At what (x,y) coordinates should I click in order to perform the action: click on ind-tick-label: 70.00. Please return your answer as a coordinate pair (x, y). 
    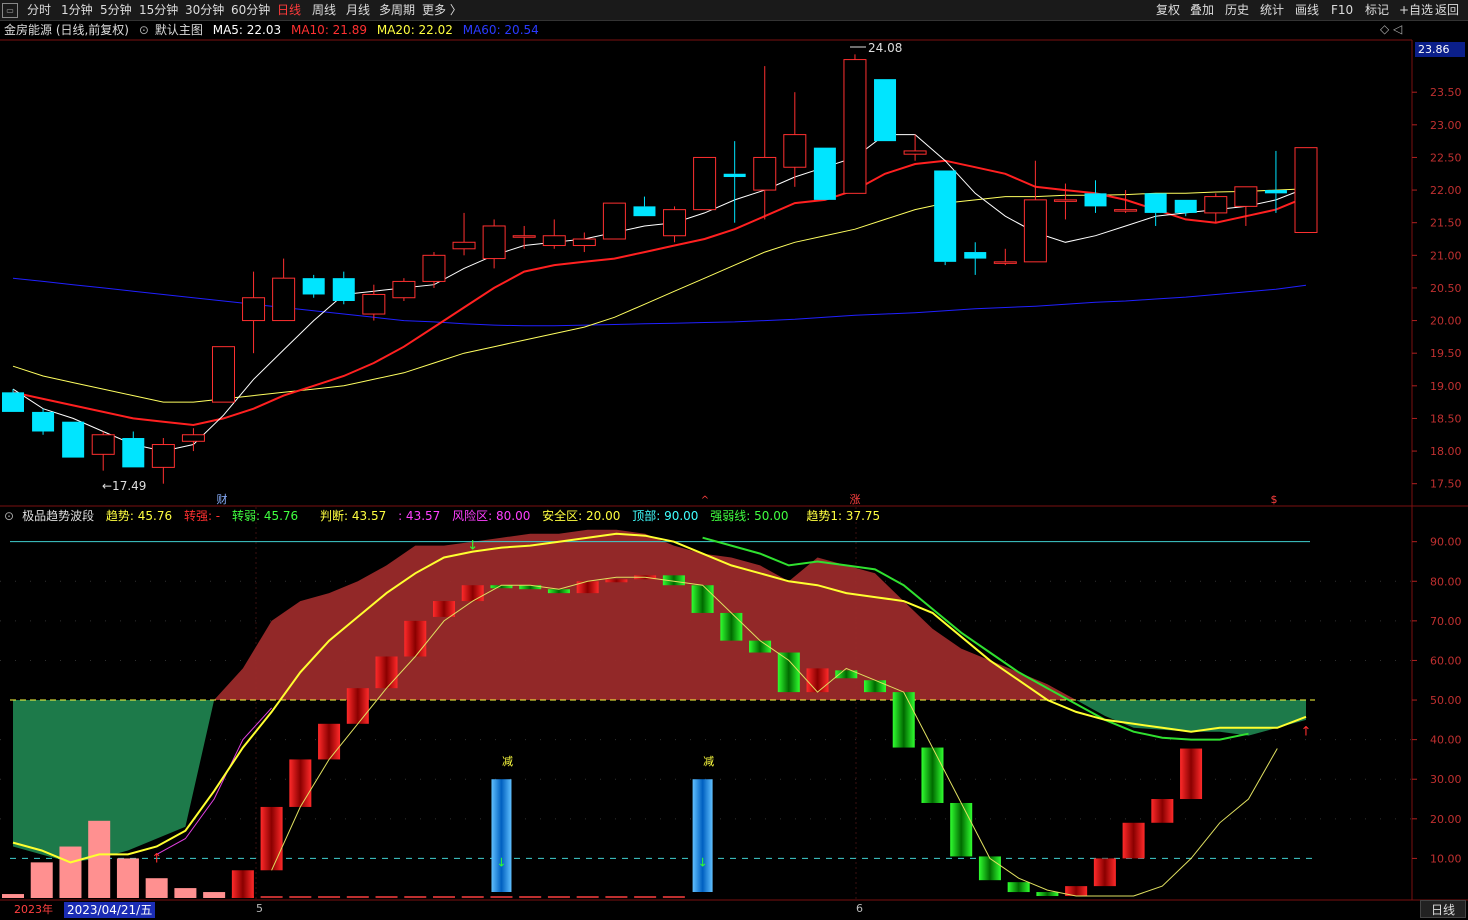
    Looking at the image, I should click on (1446, 621).